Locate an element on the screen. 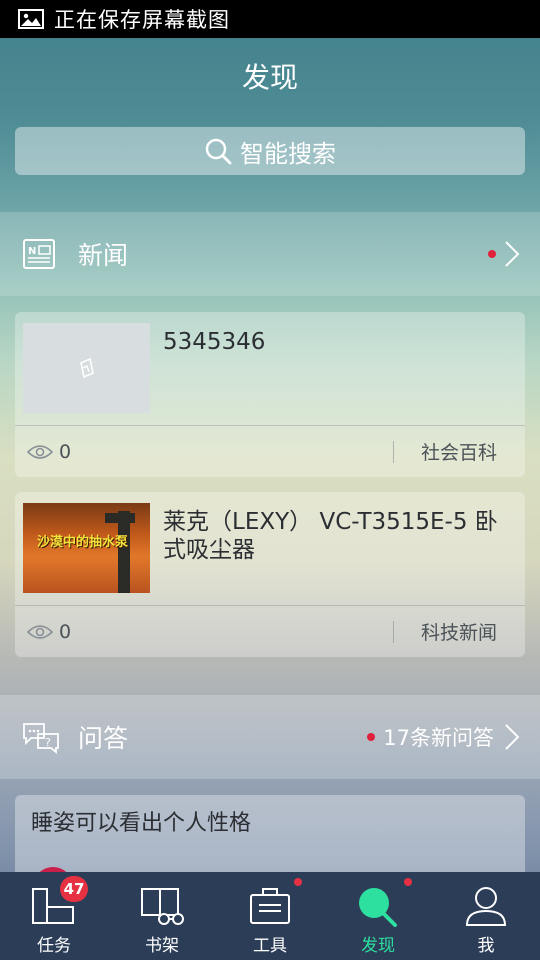 The width and height of the screenshot is (540, 960). status-text: 正在保存屏幕截图 is located at coordinates (142, 20).